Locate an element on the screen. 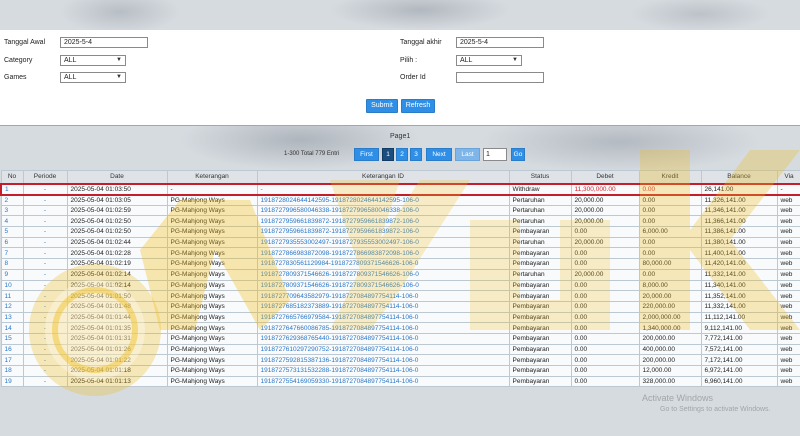 This screenshot has height=436, width=800. col-status-header: Status is located at coordinates (540, 177).